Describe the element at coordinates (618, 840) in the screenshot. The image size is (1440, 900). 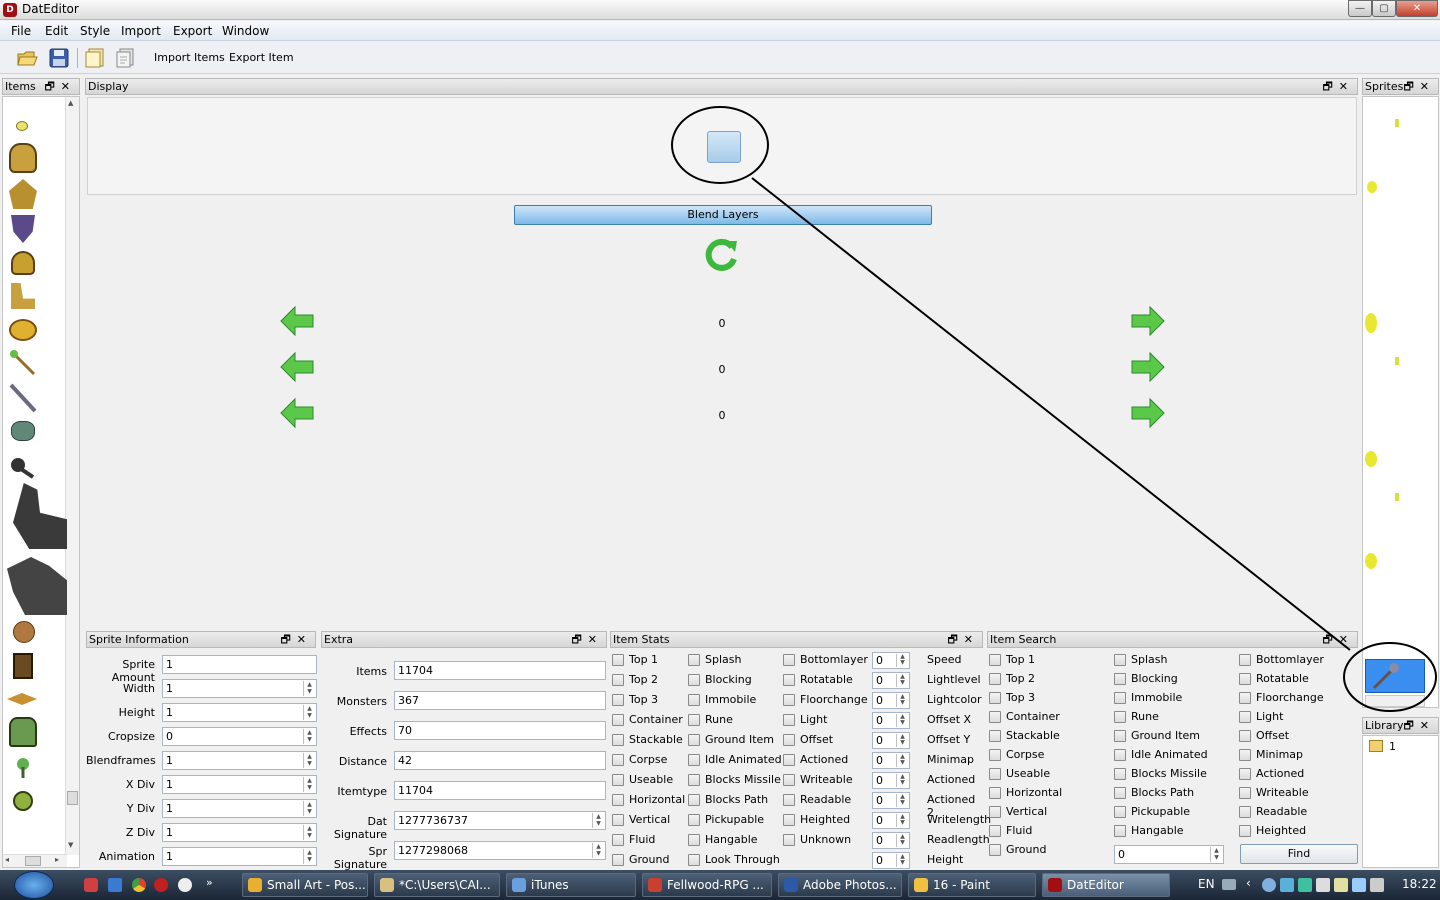
I see `stats-fluid-checkbox` at that location.